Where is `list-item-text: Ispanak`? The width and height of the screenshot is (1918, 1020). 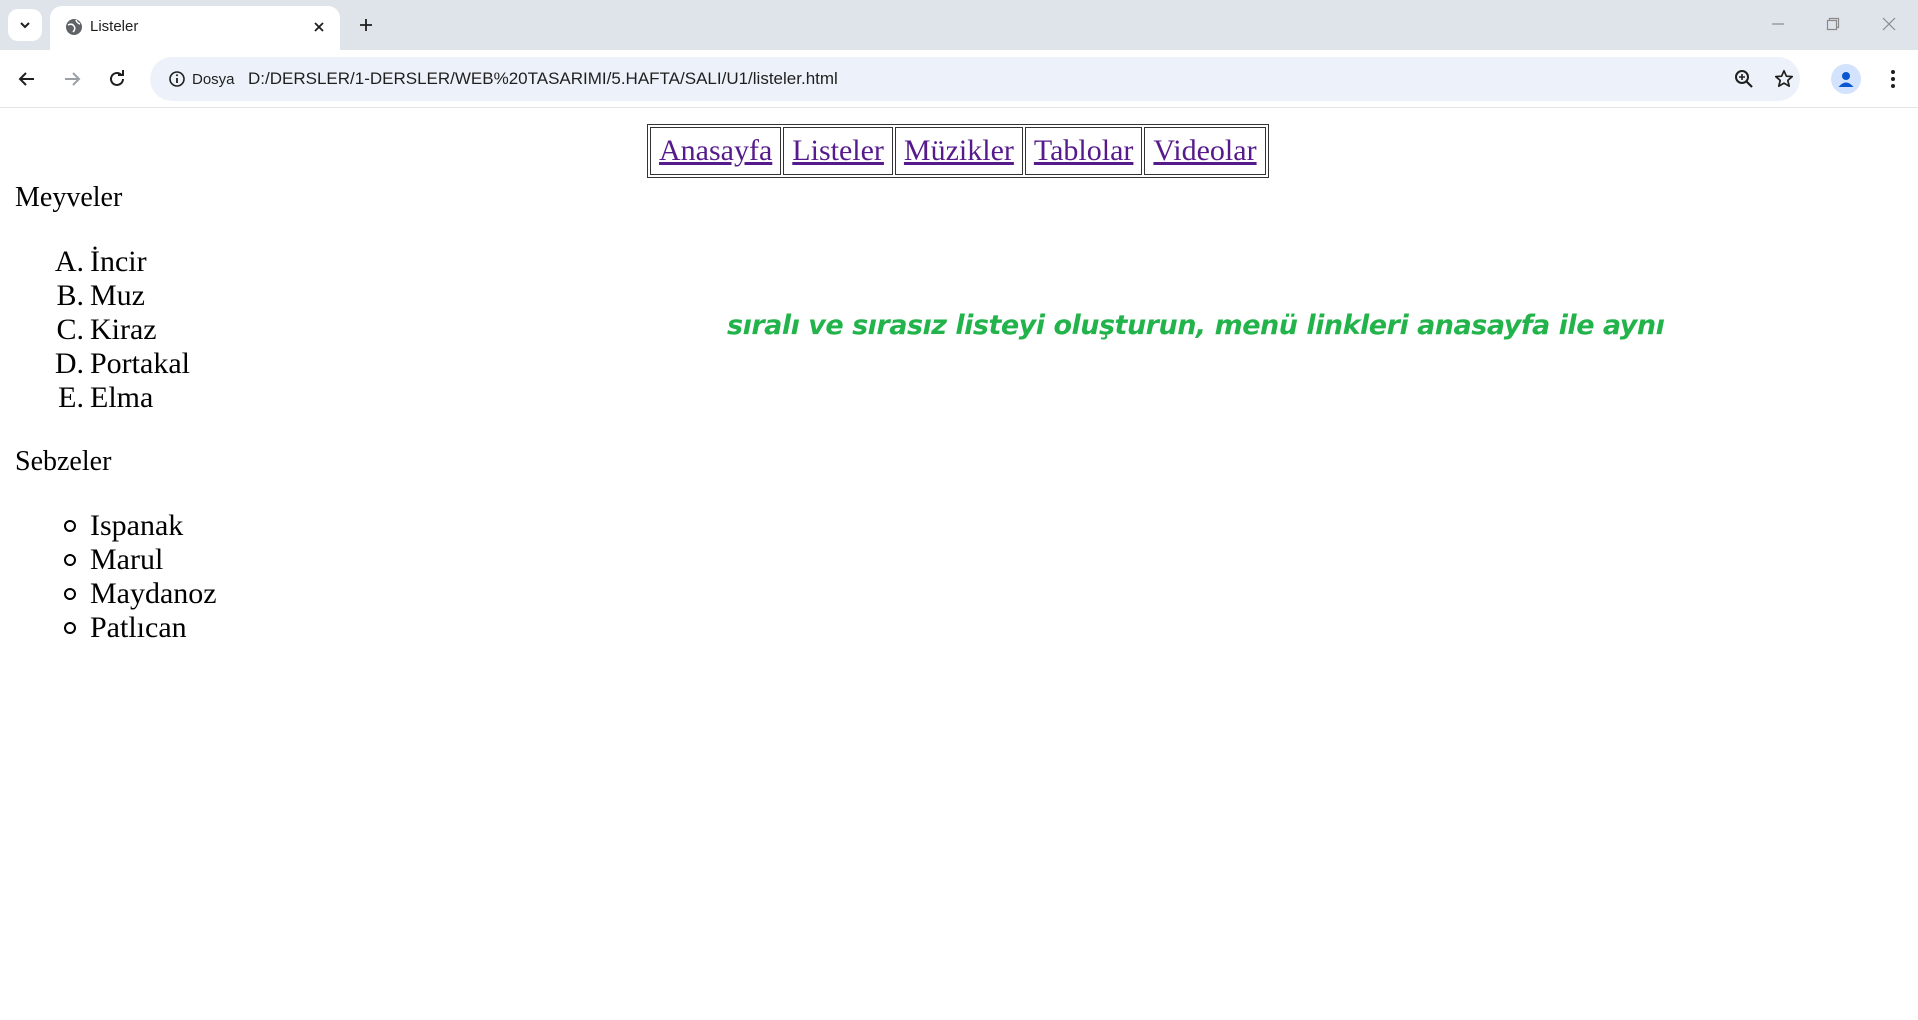 list-item-text: Ispanak is located at coordinates (137, 525).